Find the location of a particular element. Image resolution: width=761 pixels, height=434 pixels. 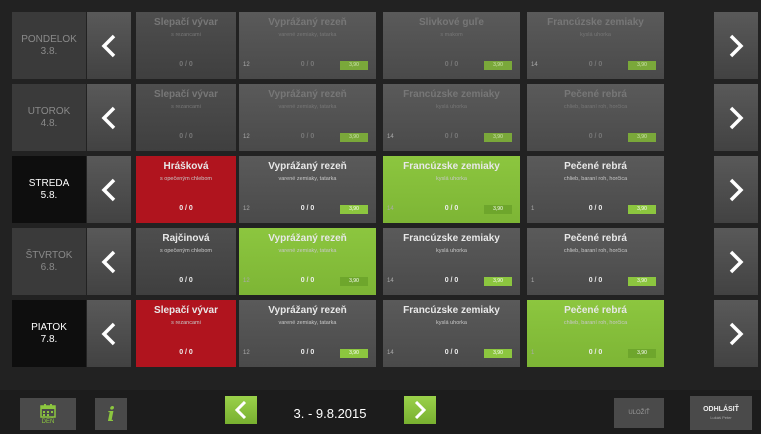

day-view-button: DEŇ is located at coordinates (48, 414).